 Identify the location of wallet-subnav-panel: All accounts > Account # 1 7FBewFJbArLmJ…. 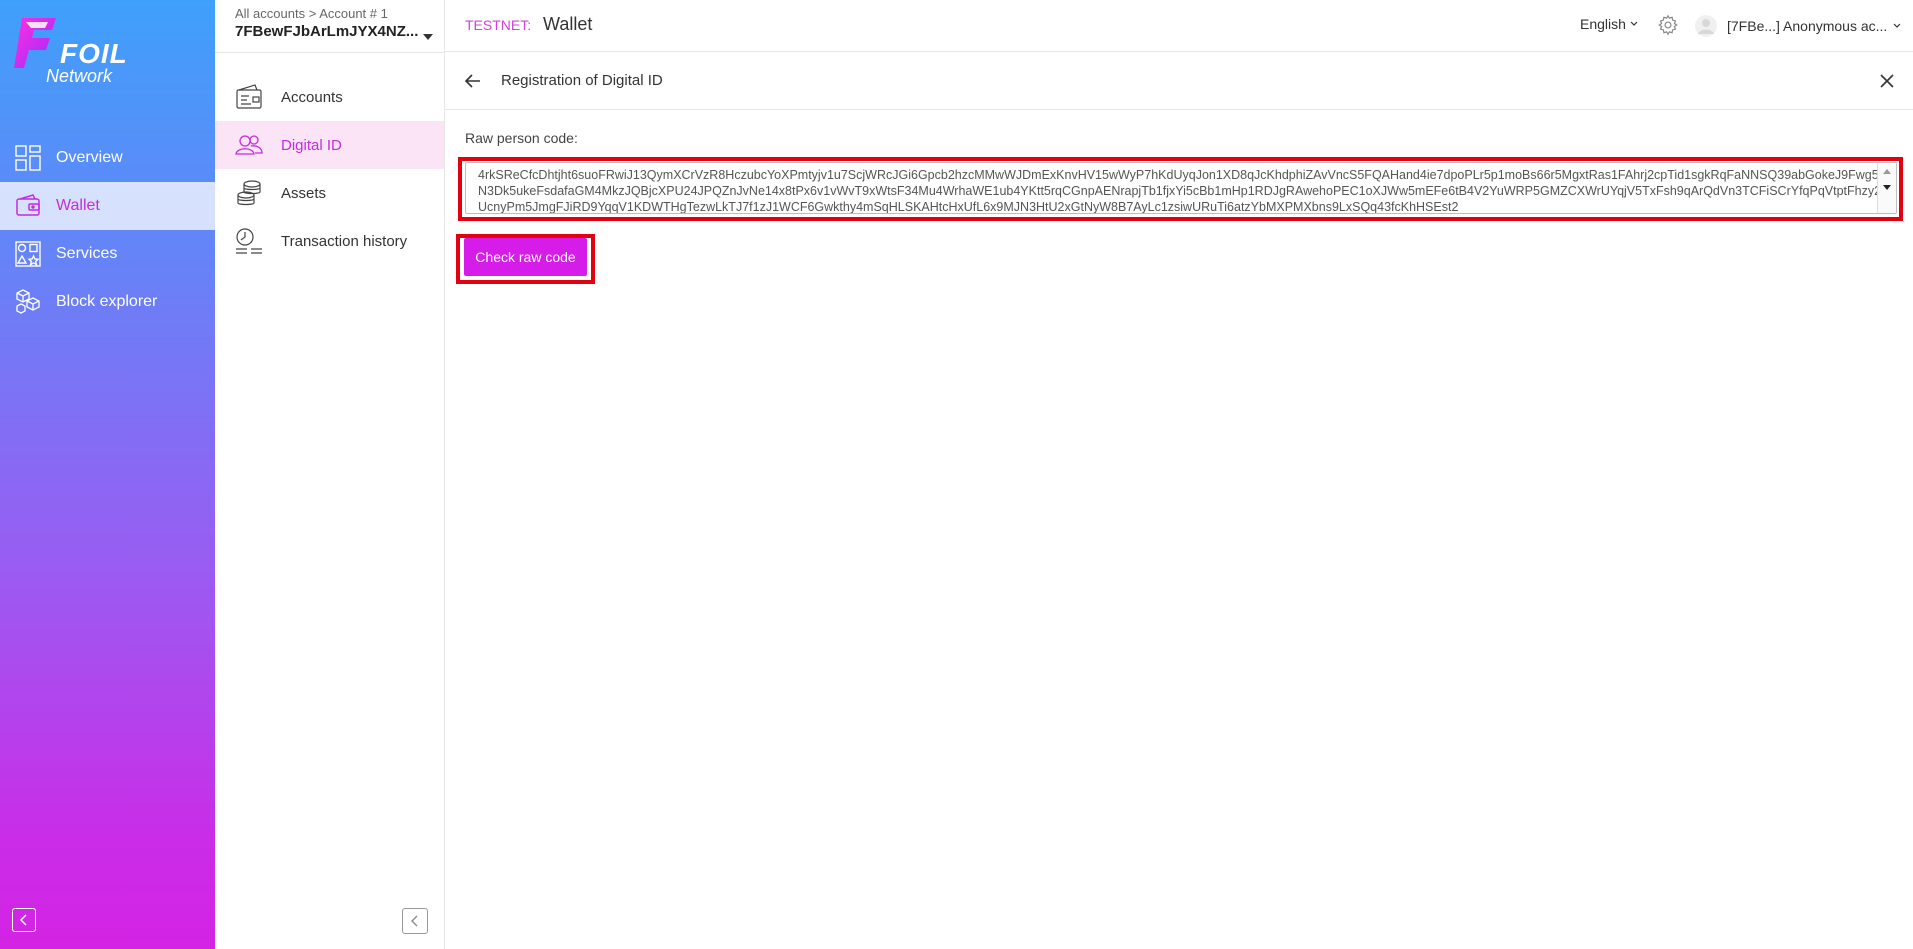
(330, 474).